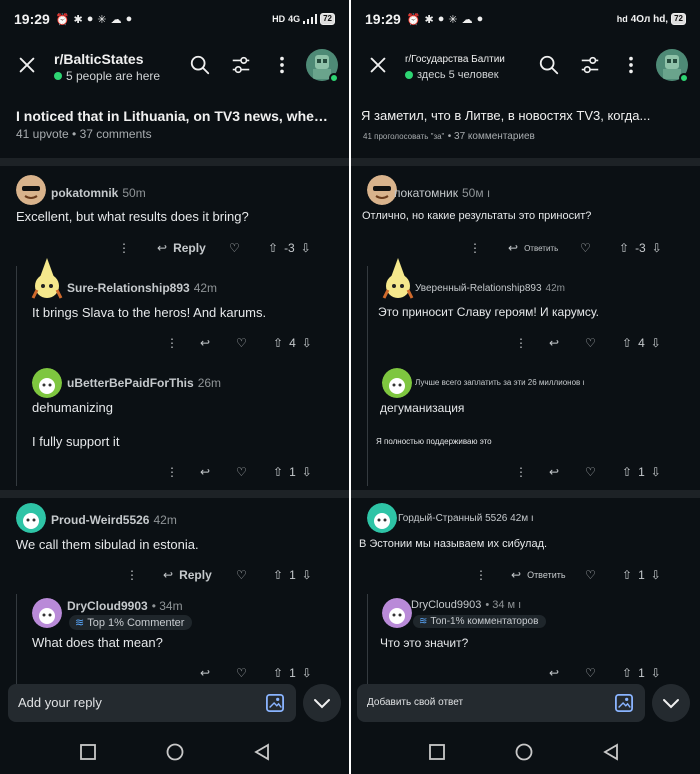 Image resolution: width=700 pixels, height=774 pixels. Describe the element at coordinates (466, 518) in the screenshot. I see `comment-author: Гордый-Странный 5526 42м ı` at that location.